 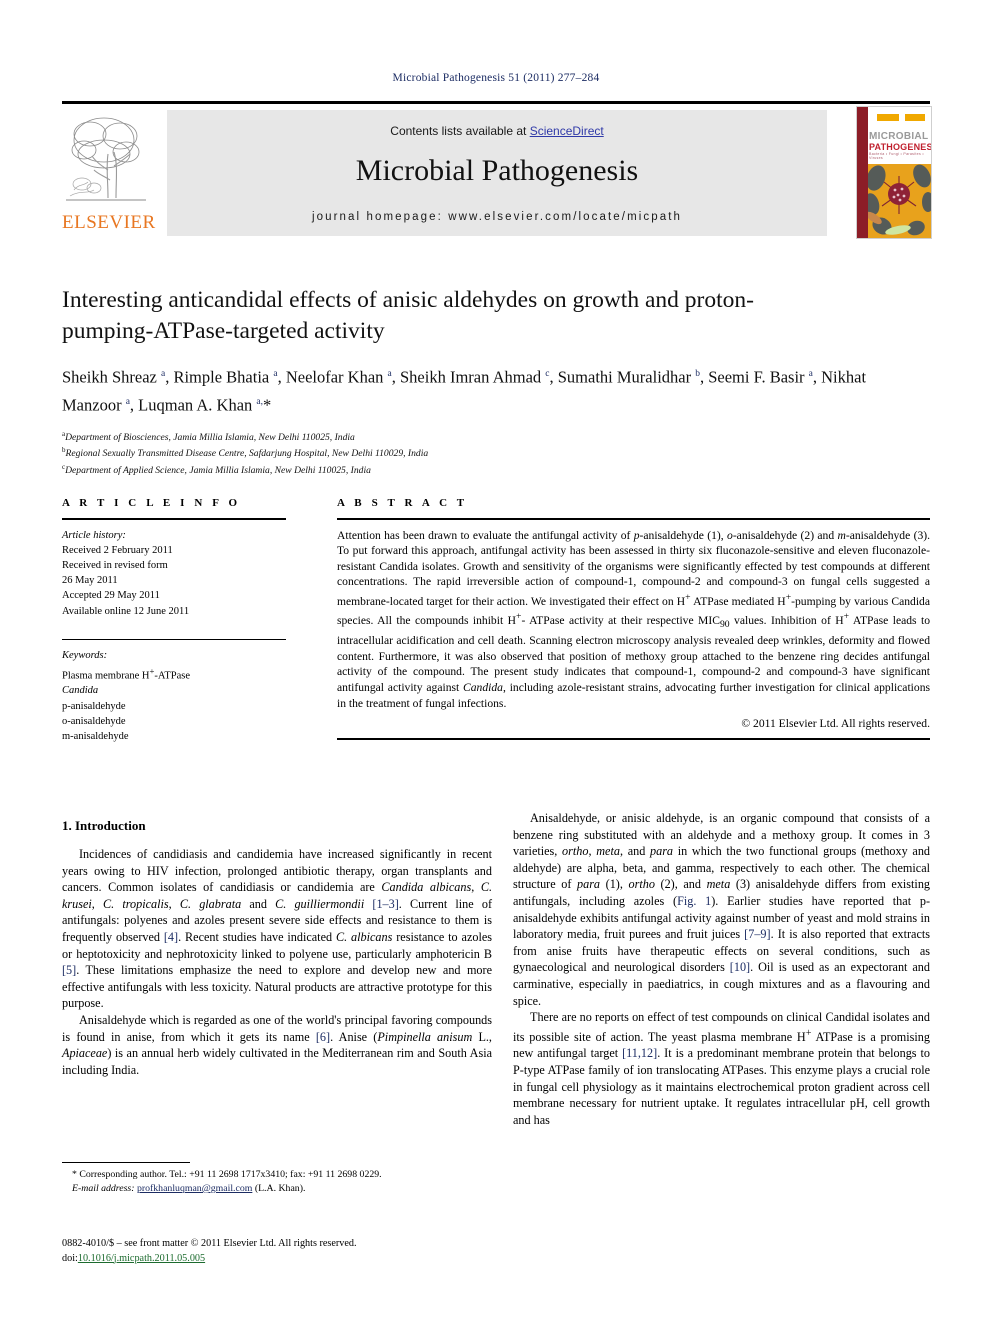 I want to click on doi-label: doi:, so click(x=70, y=1258).